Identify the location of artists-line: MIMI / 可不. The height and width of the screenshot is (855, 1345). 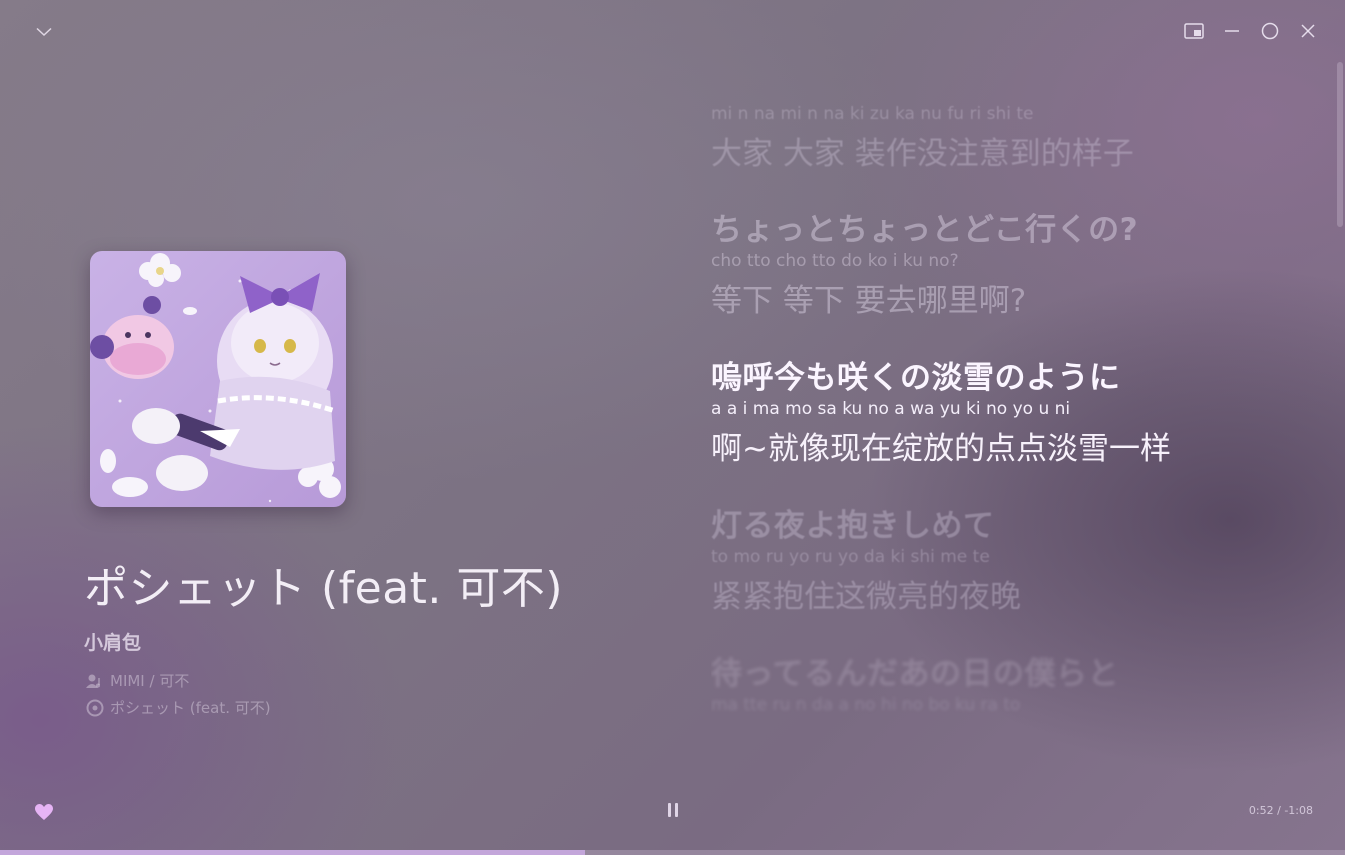
(137, 680).